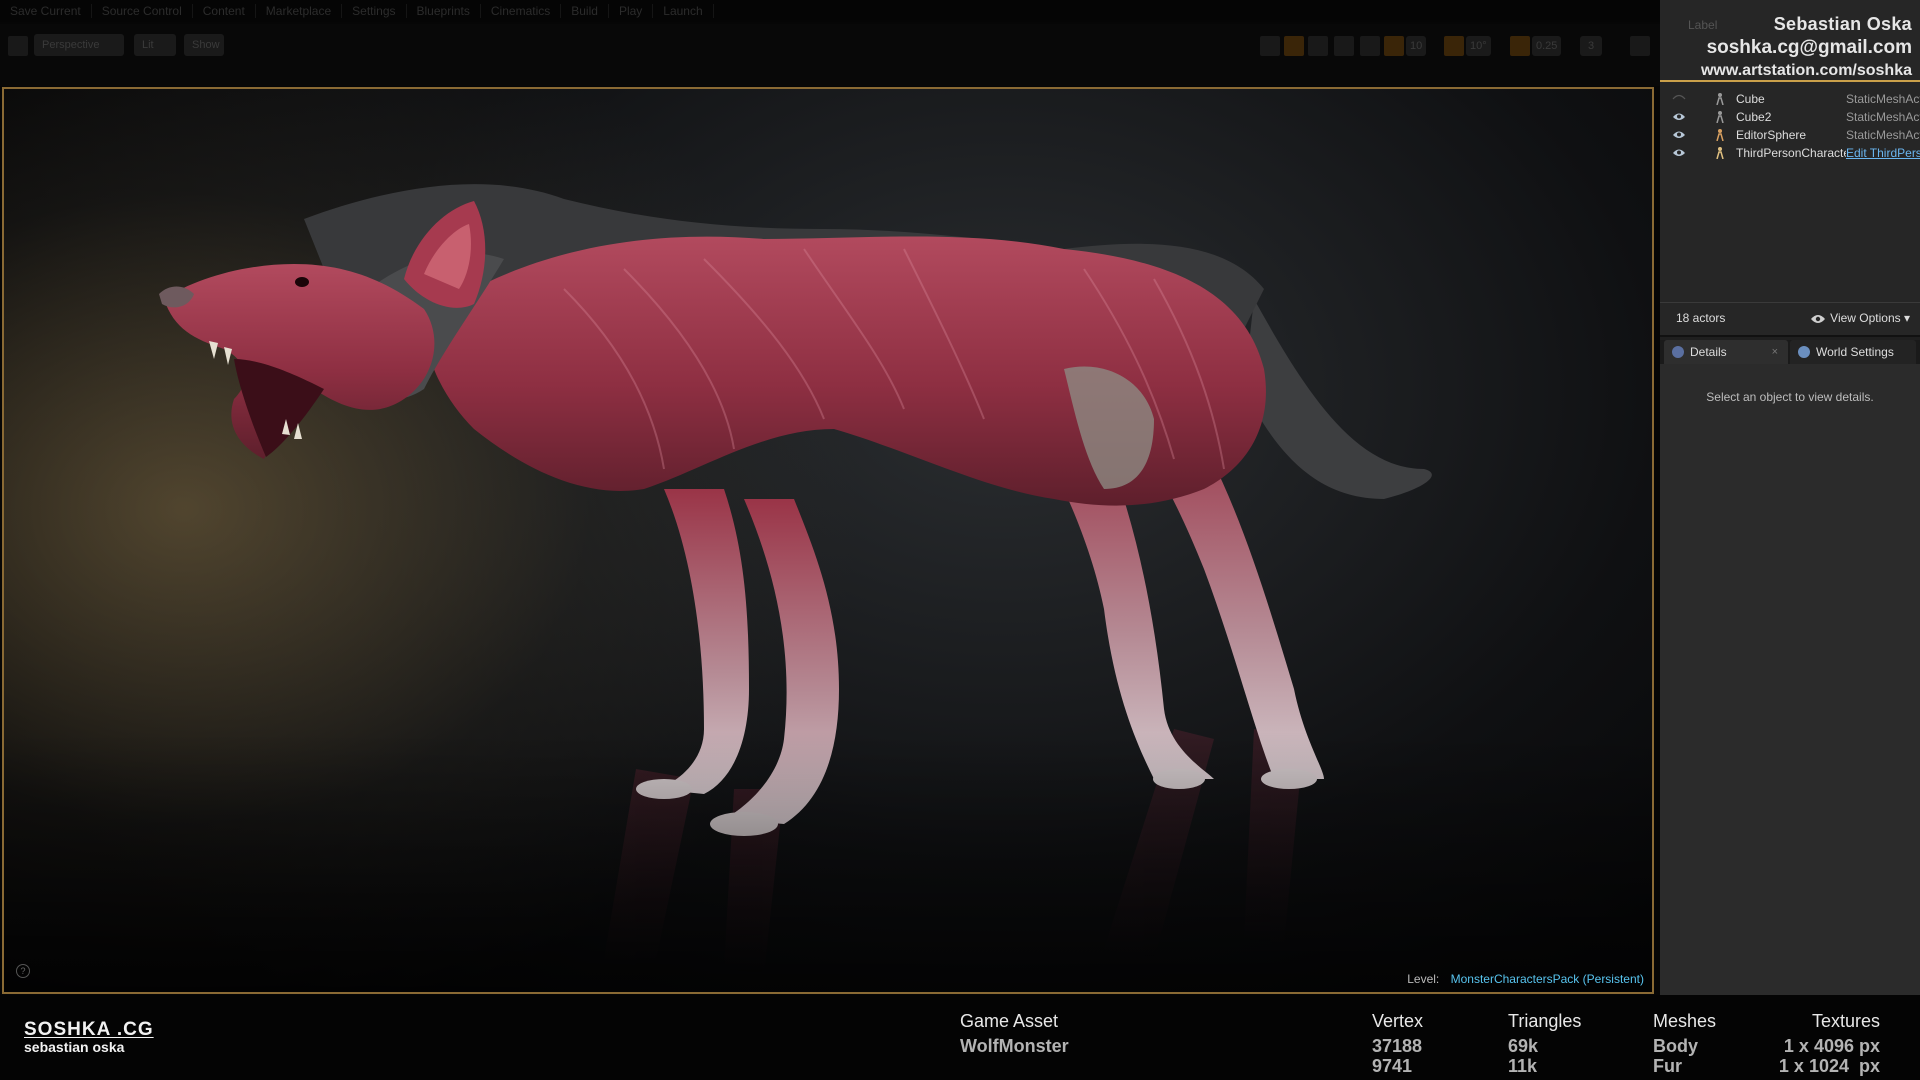 The width and height of the screenshot is (1920, 1080). I want to click on camera-speed-button: 3, so click(1591, 46).